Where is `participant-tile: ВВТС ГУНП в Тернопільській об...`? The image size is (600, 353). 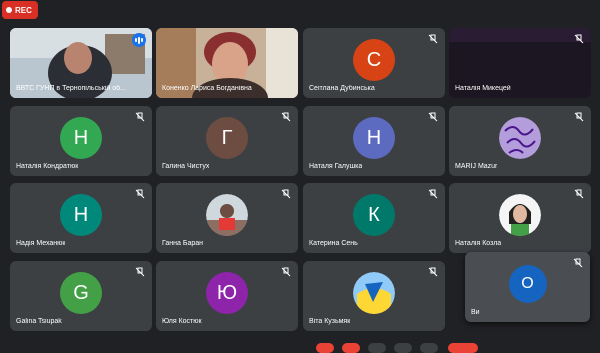
participant-tile: ВВТС ГУНП в Тернопільській об... is located at coordinates (81, 63).